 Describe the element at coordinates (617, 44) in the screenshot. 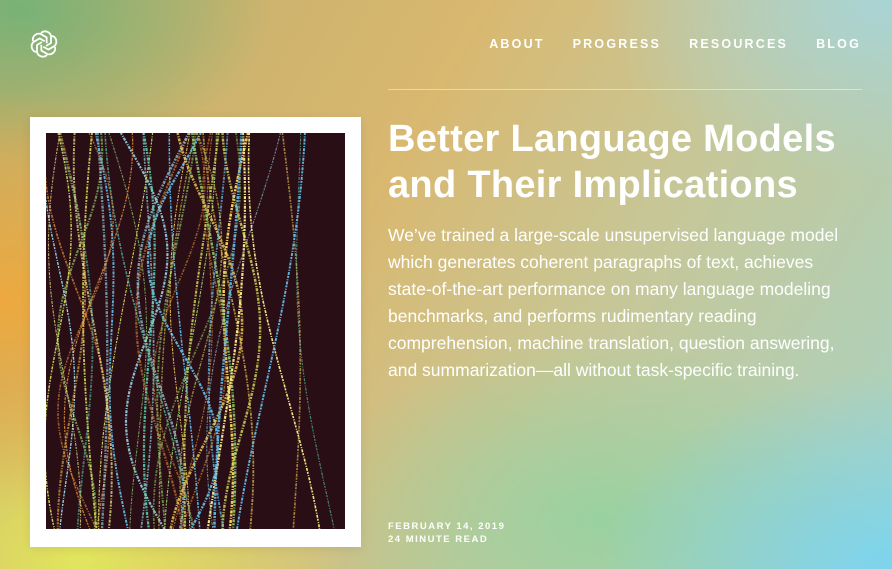

I see `nav-progress-link: PROGRESS` at that location.